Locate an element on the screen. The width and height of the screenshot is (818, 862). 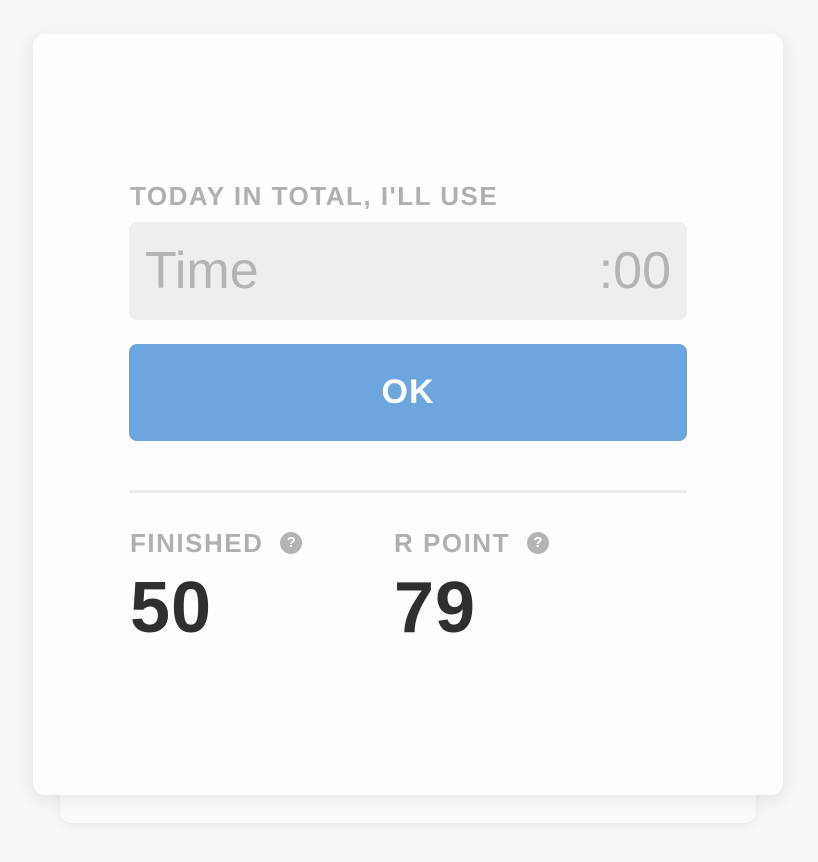
minutes-suffix: :00 is located at coordinates (634, 271).